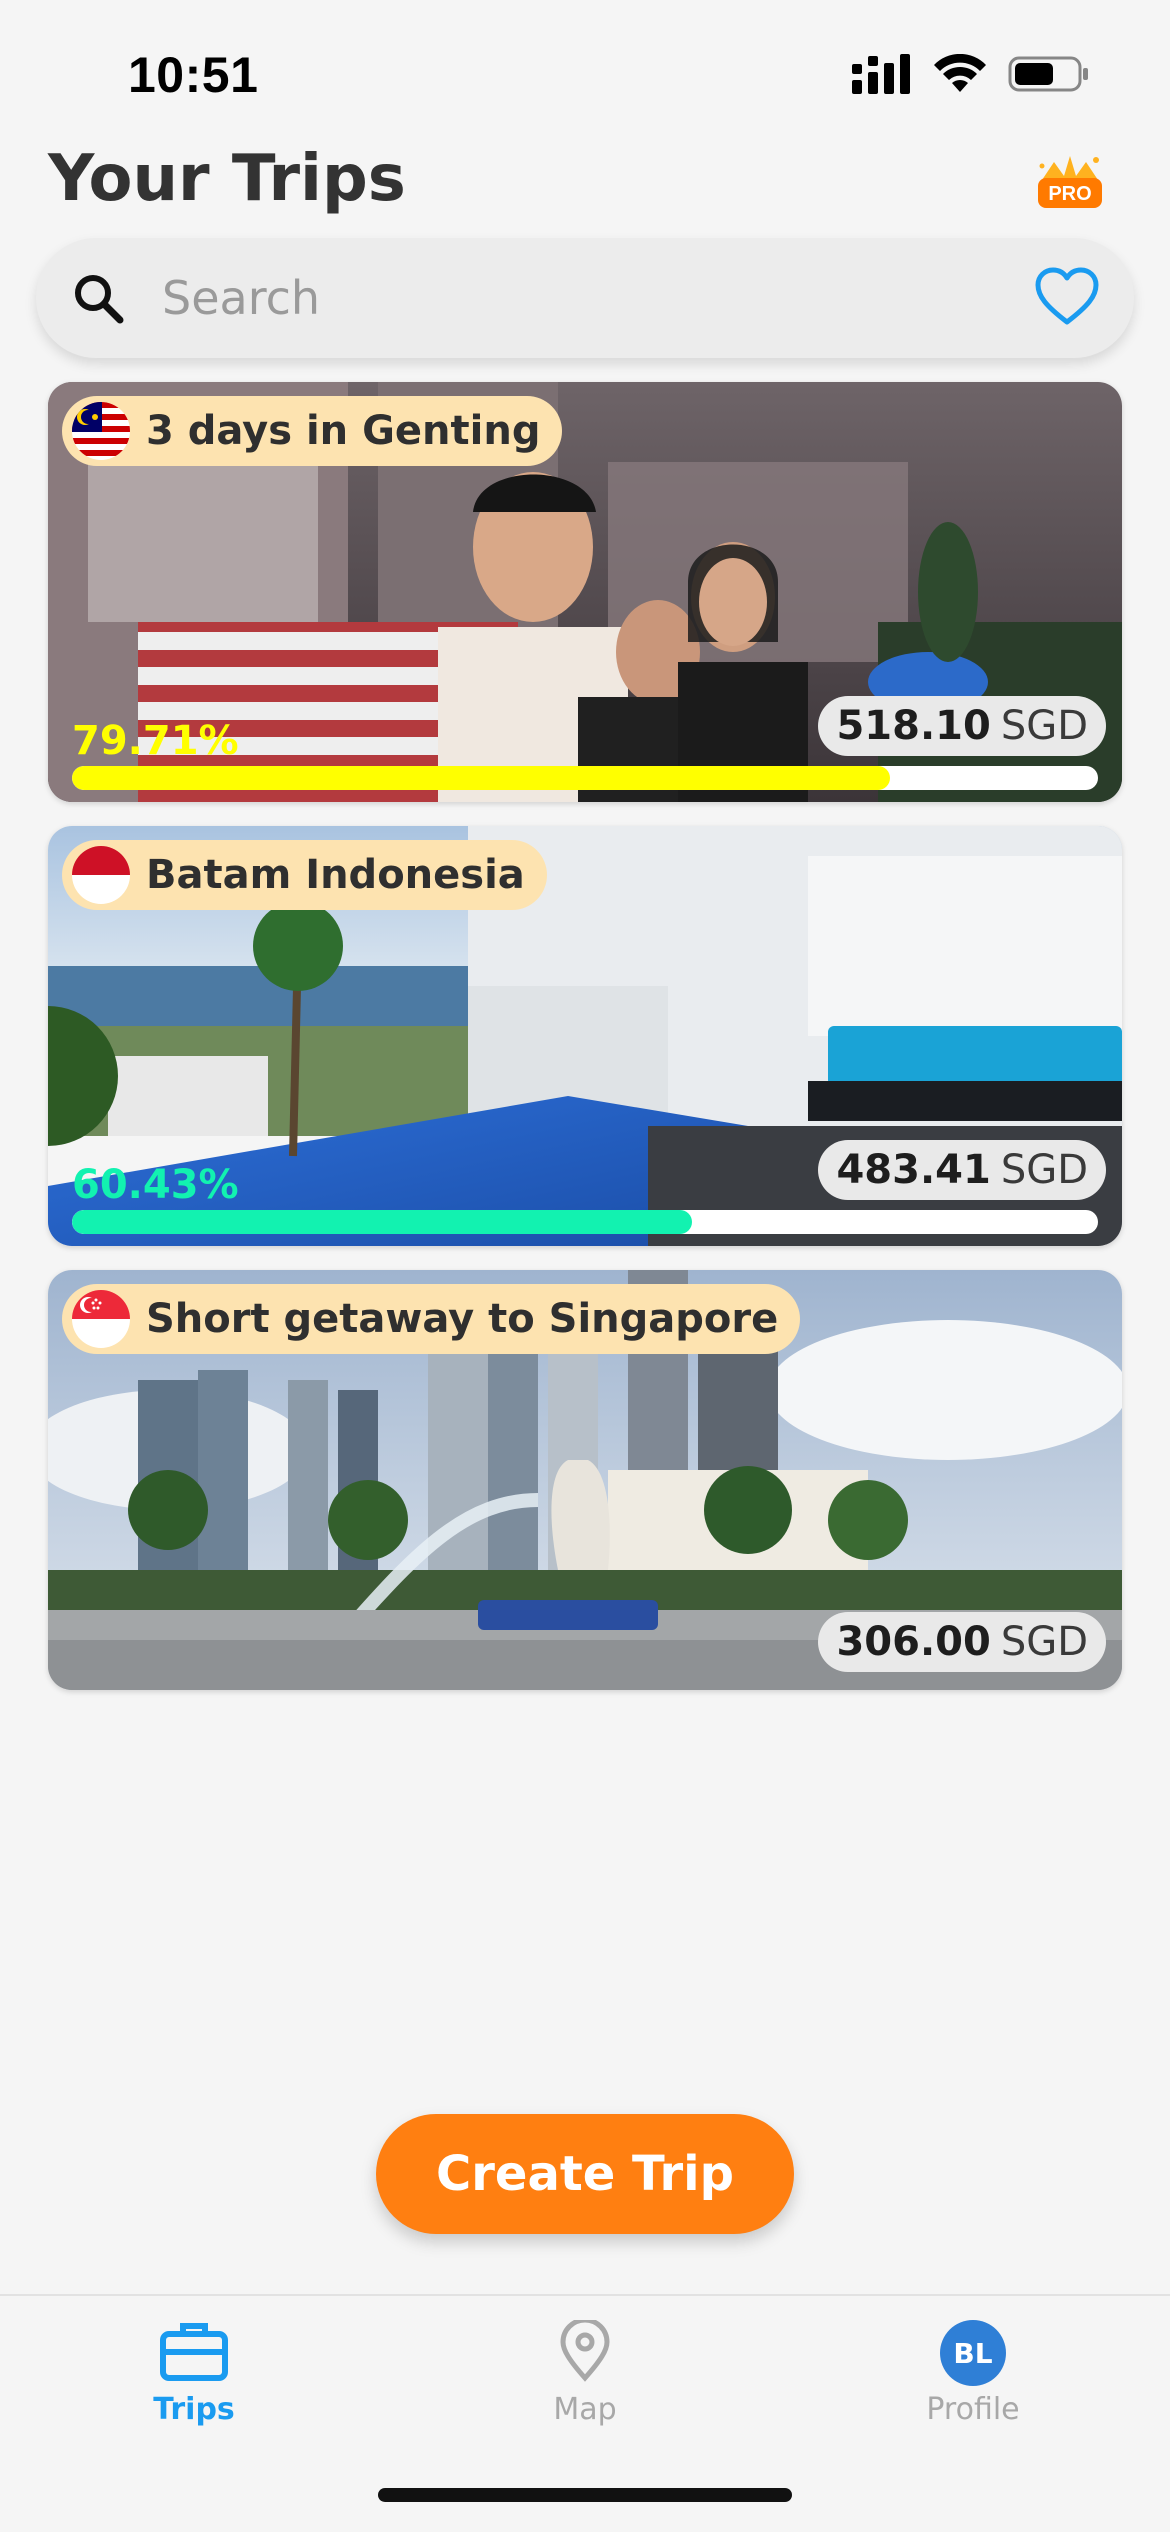 This screenshot has height=2532, width=1170. Describe the element at coordinates (194, 2409) in the screenshot. I see `tab-label: Trips` at that location.